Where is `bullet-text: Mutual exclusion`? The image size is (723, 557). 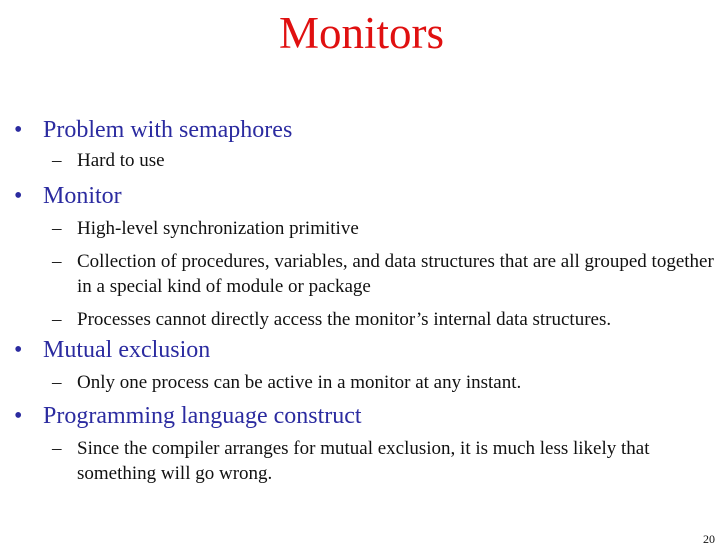 bullet-text: Mutual exclusion is located at coordinates (127, 350).